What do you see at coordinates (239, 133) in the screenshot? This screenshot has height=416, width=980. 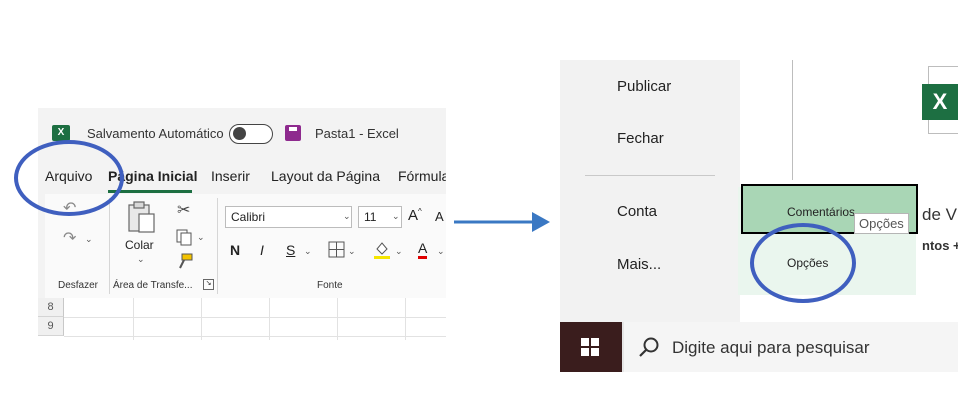 I see `toggle-knob` at bounding box center [239, 133].